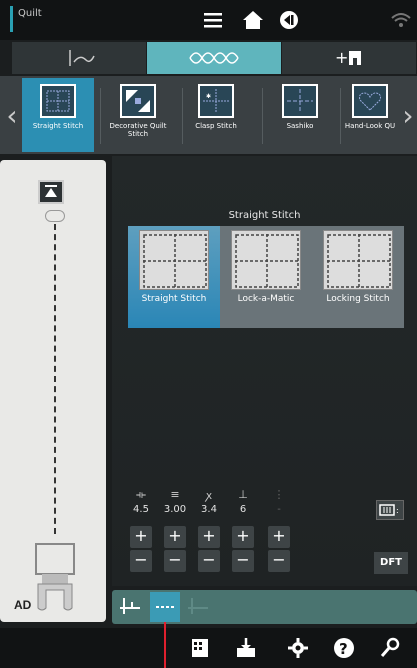 The height and width of the screenshot is (668, 417). I want to click on tab-quilt-stitches, so click(214, 58).